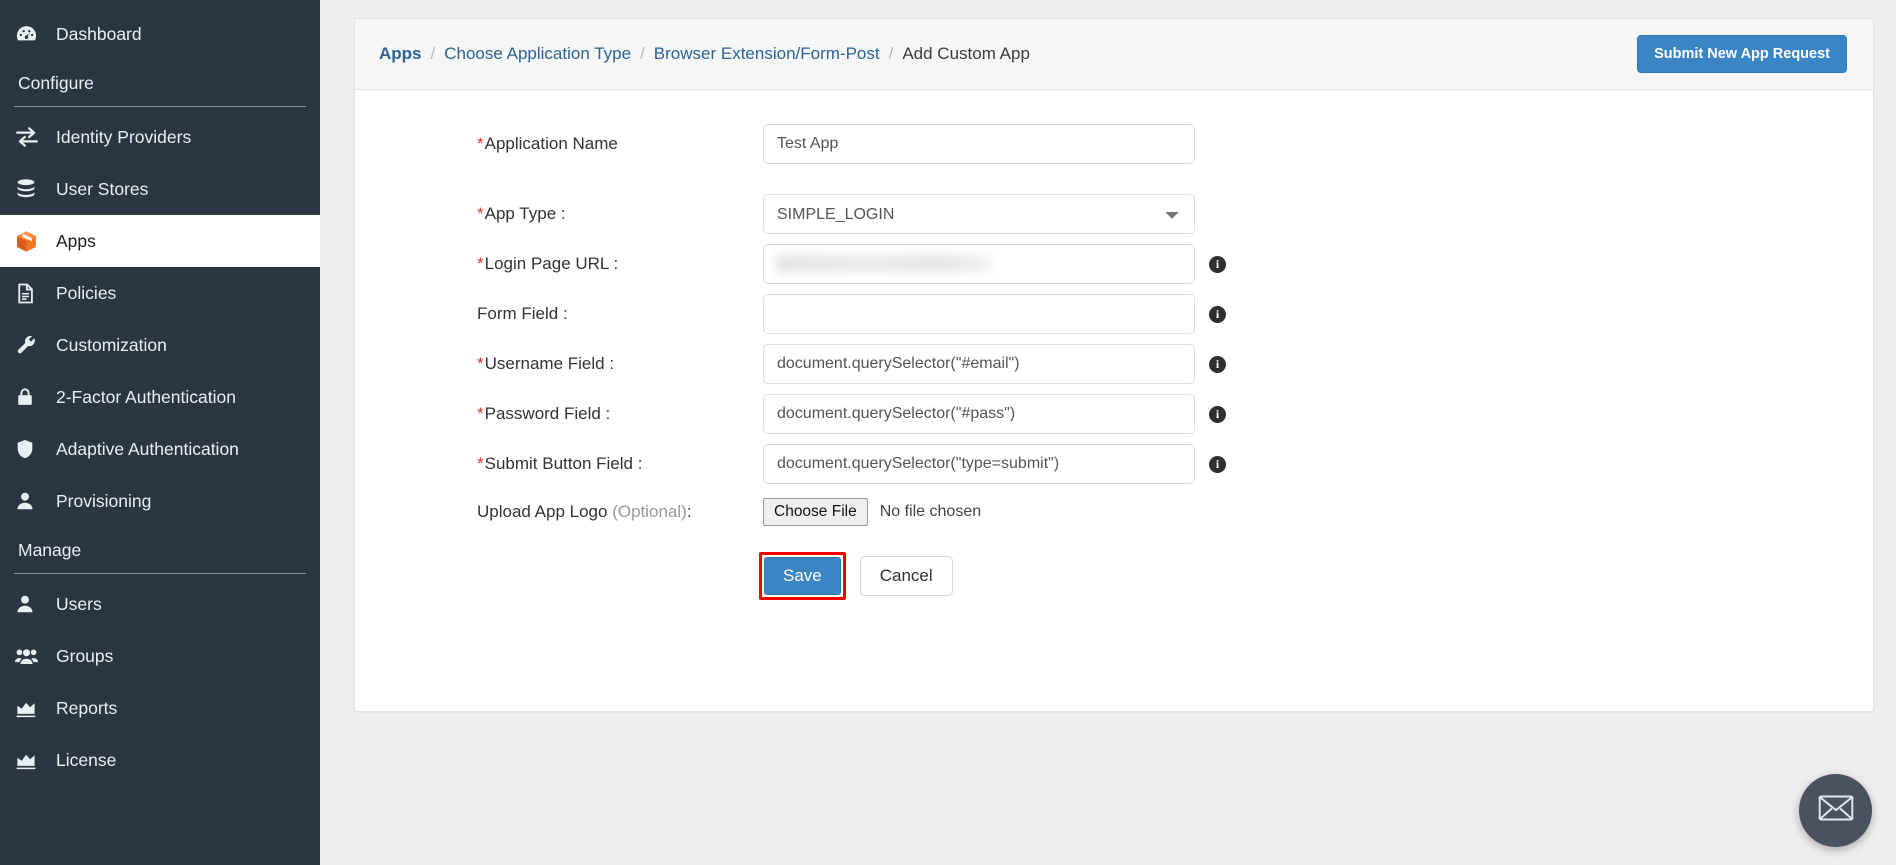 The height and width of the screenshot is (865, 1896). Describe the element at coordinates (111, 344) in the screenshot. I see `sidebar-item-label: Customization` at that location.